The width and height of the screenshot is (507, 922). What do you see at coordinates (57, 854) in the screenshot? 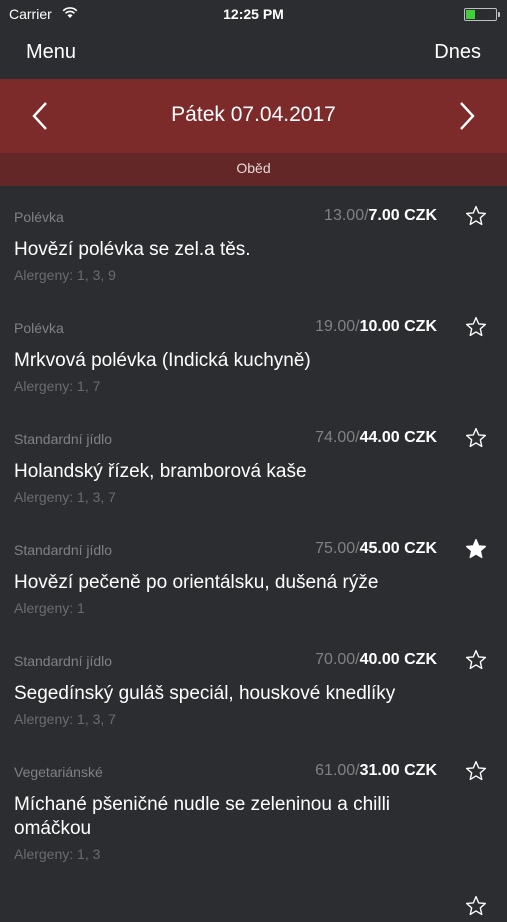
I see `item-allergens: Alergeny: 1, 3` at bounding box center [57, 854].